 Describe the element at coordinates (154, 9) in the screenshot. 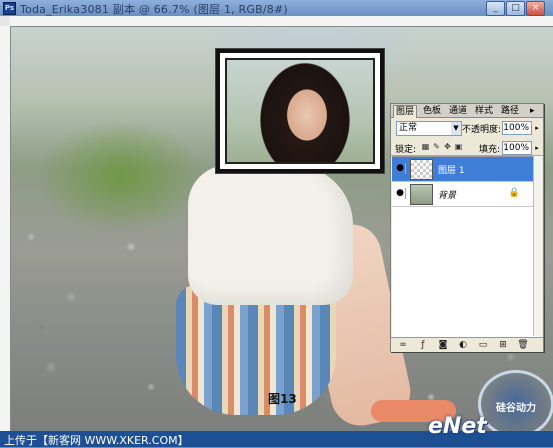

I see `document-title: Toda_Erika3081 副本 @ 66.7% (图层 1, RGB/8#)` at that location.